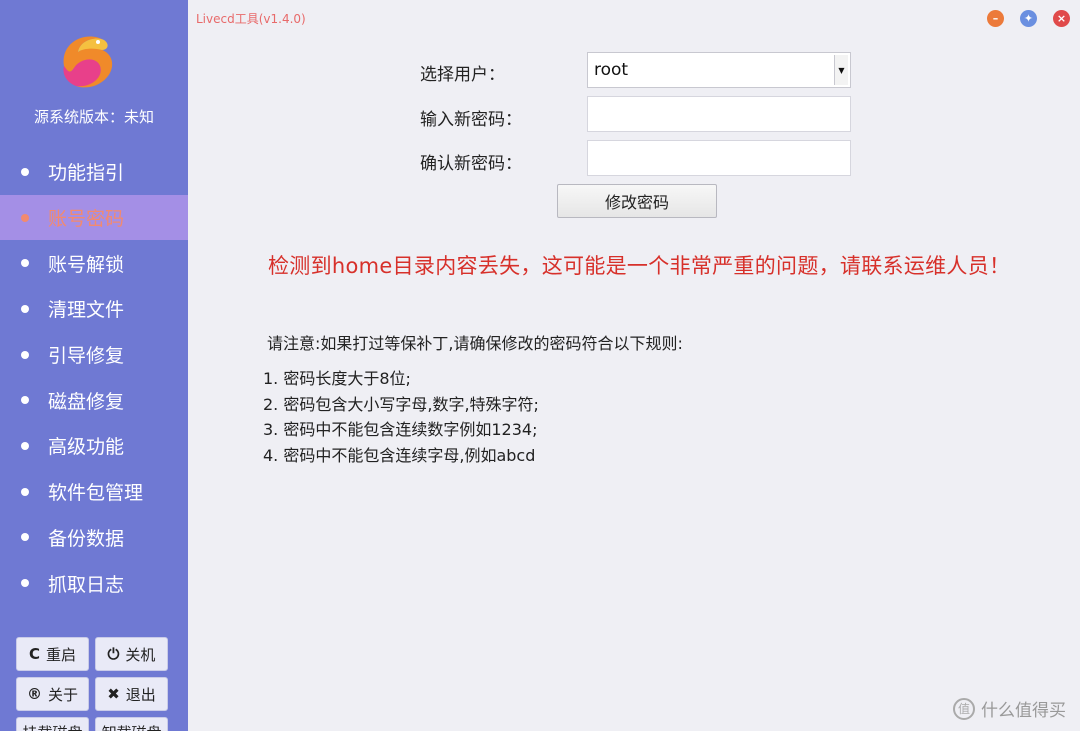 The image size is (1080, 731). I want to click on reboot-label: 重启, so click(61, 654).